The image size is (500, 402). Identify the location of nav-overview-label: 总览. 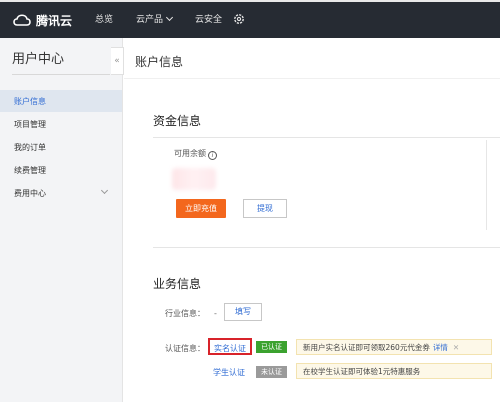
(104, 20).